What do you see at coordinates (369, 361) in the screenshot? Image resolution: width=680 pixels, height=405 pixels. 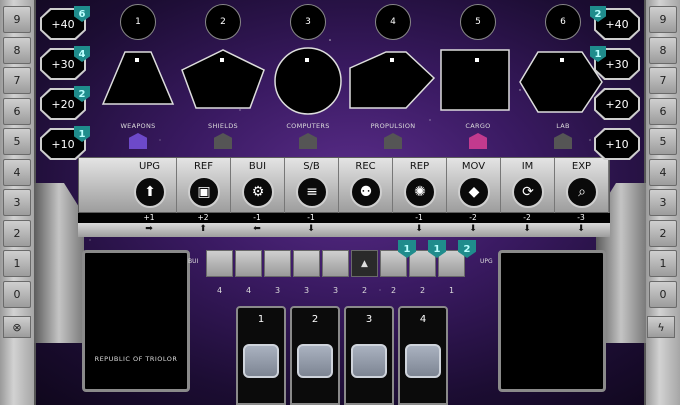 I see `bottom-slot-tile` at bounding box center [369, 361].